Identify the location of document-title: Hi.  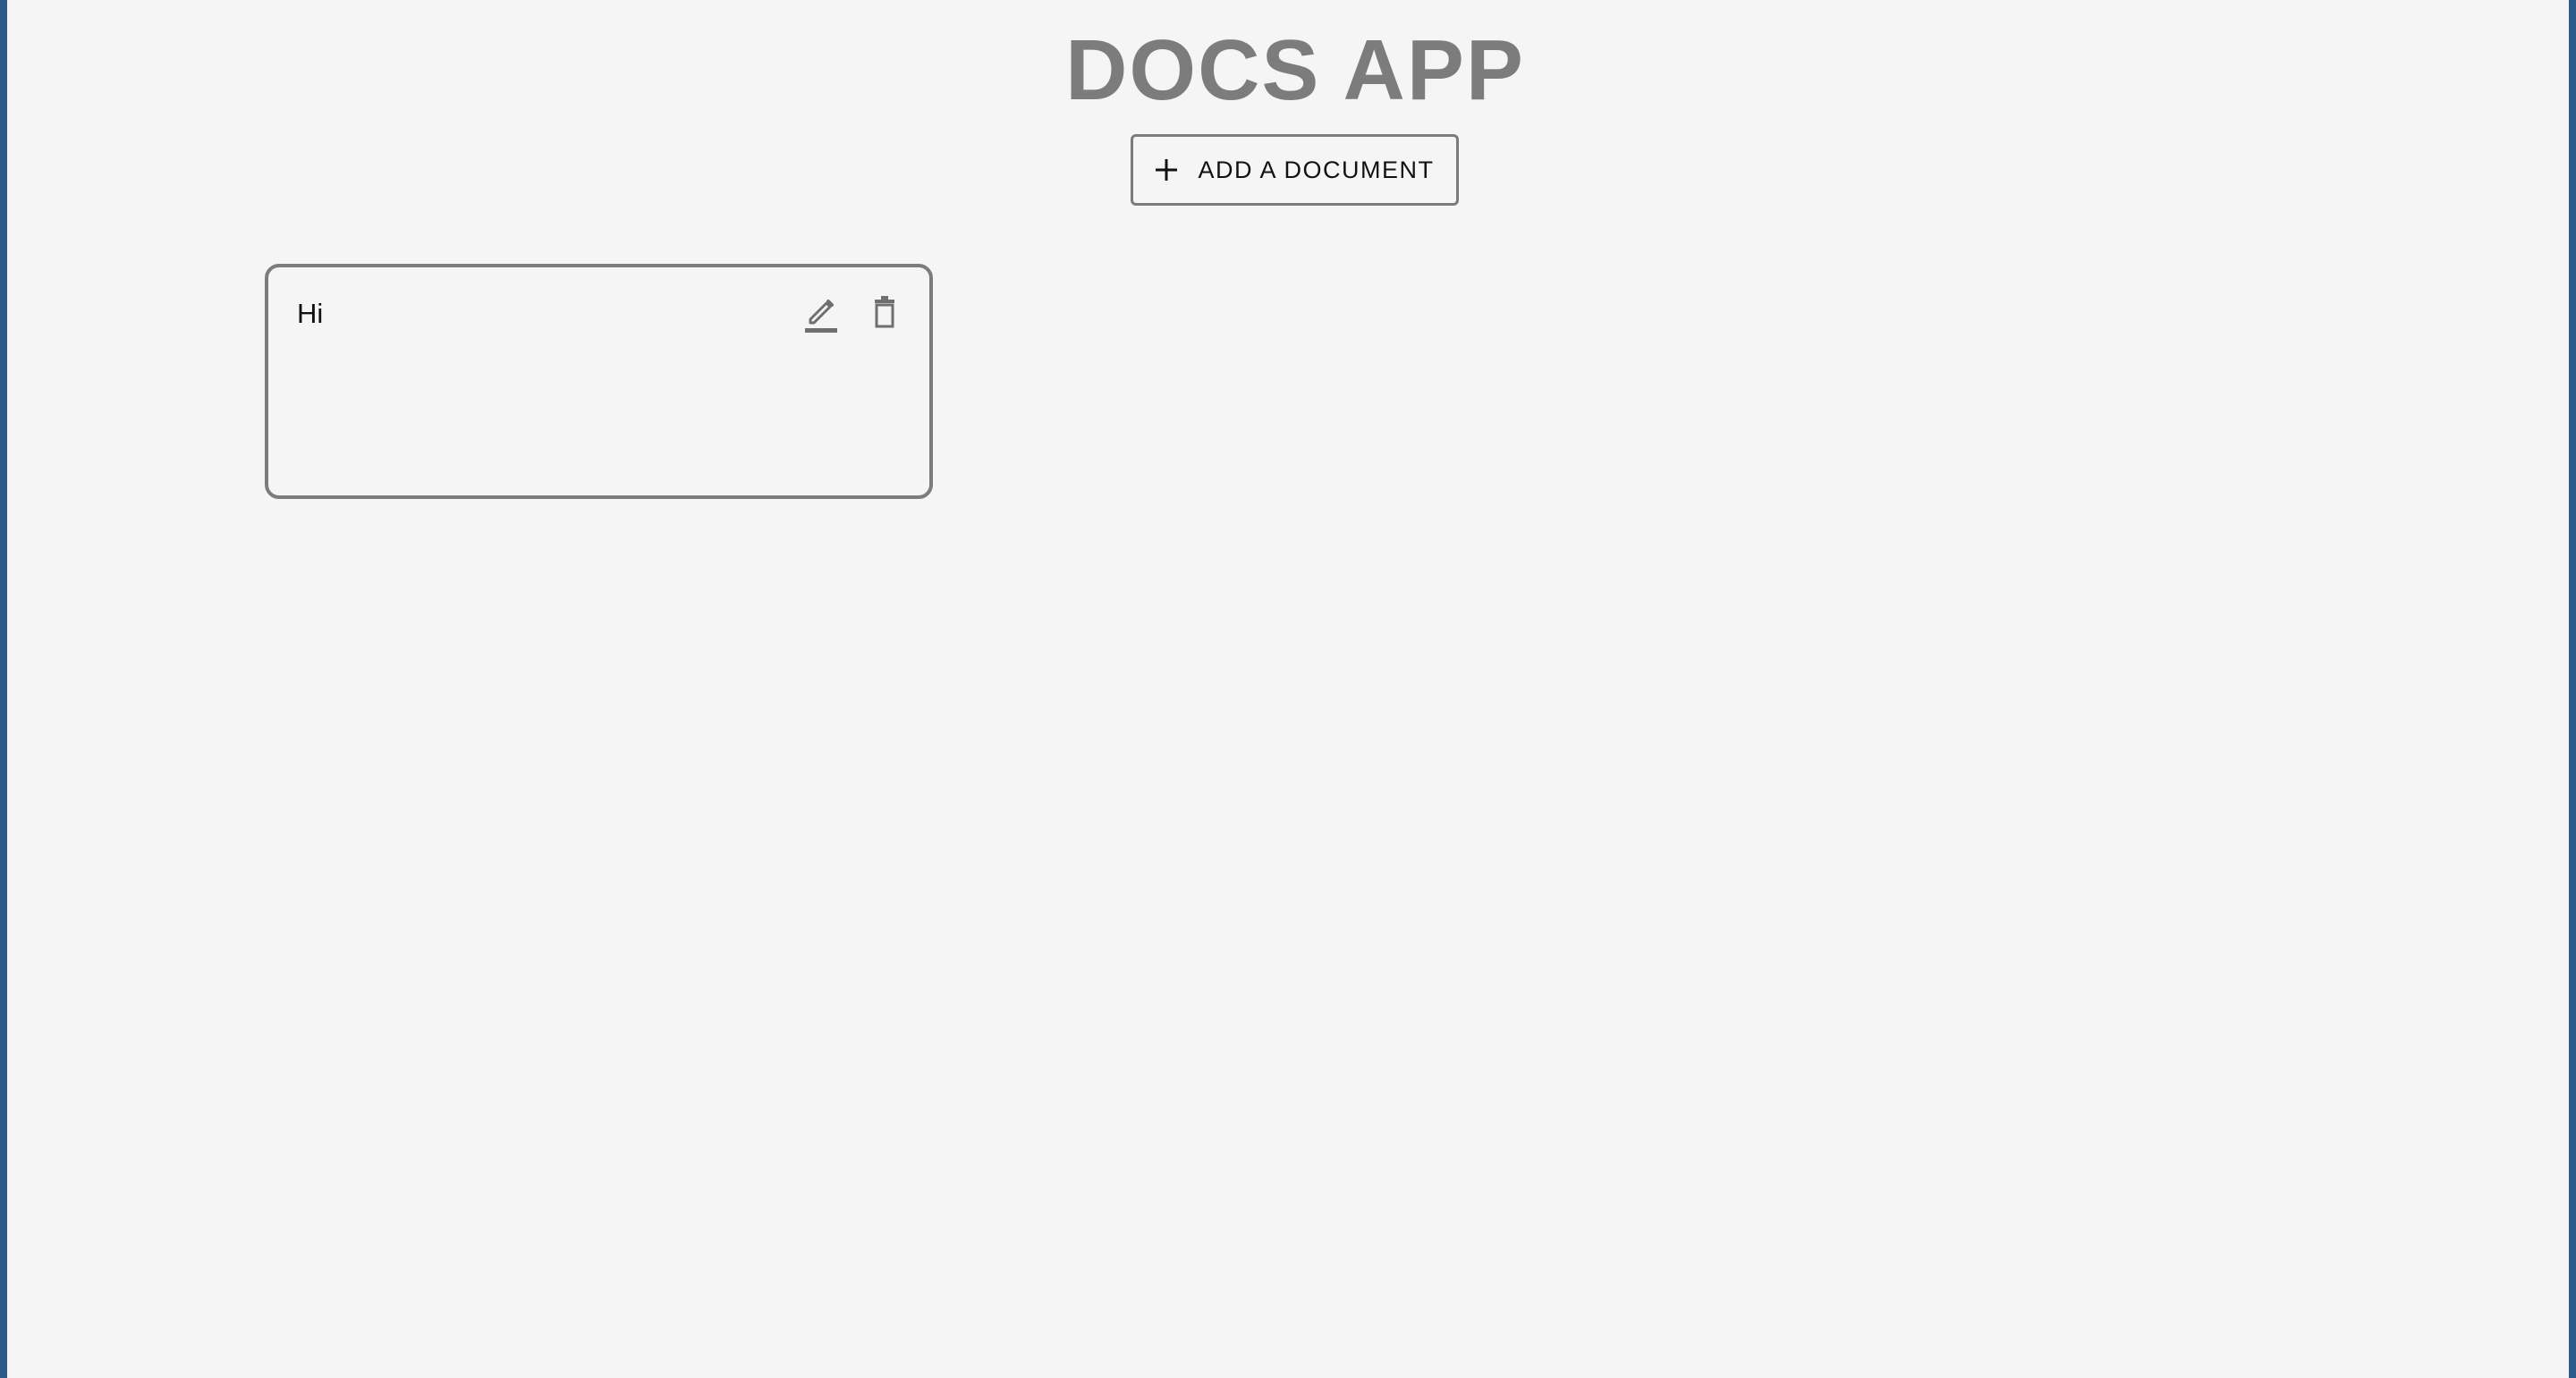
(310, 313).